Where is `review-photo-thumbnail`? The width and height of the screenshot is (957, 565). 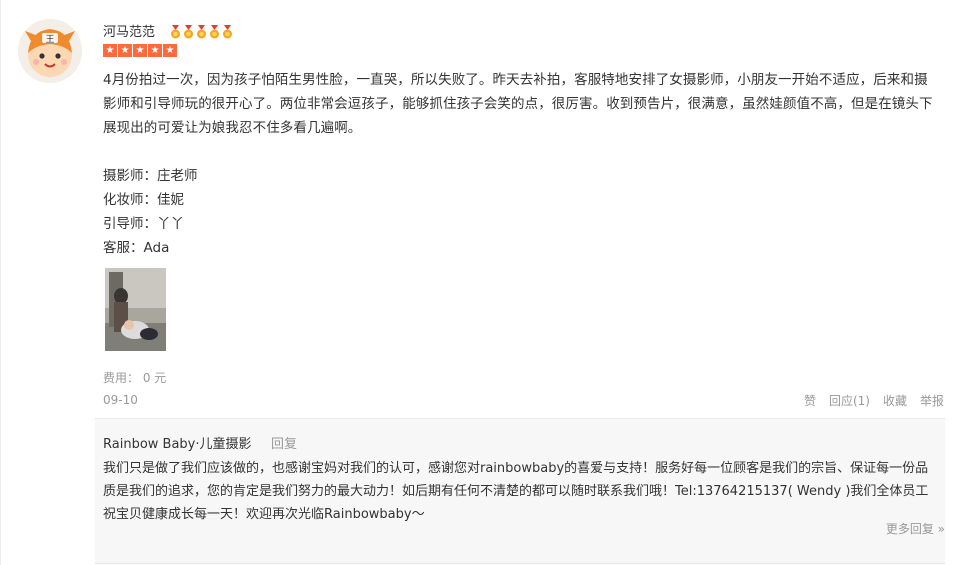 review-photo-thumbnail is located at coordinates (135, 309).